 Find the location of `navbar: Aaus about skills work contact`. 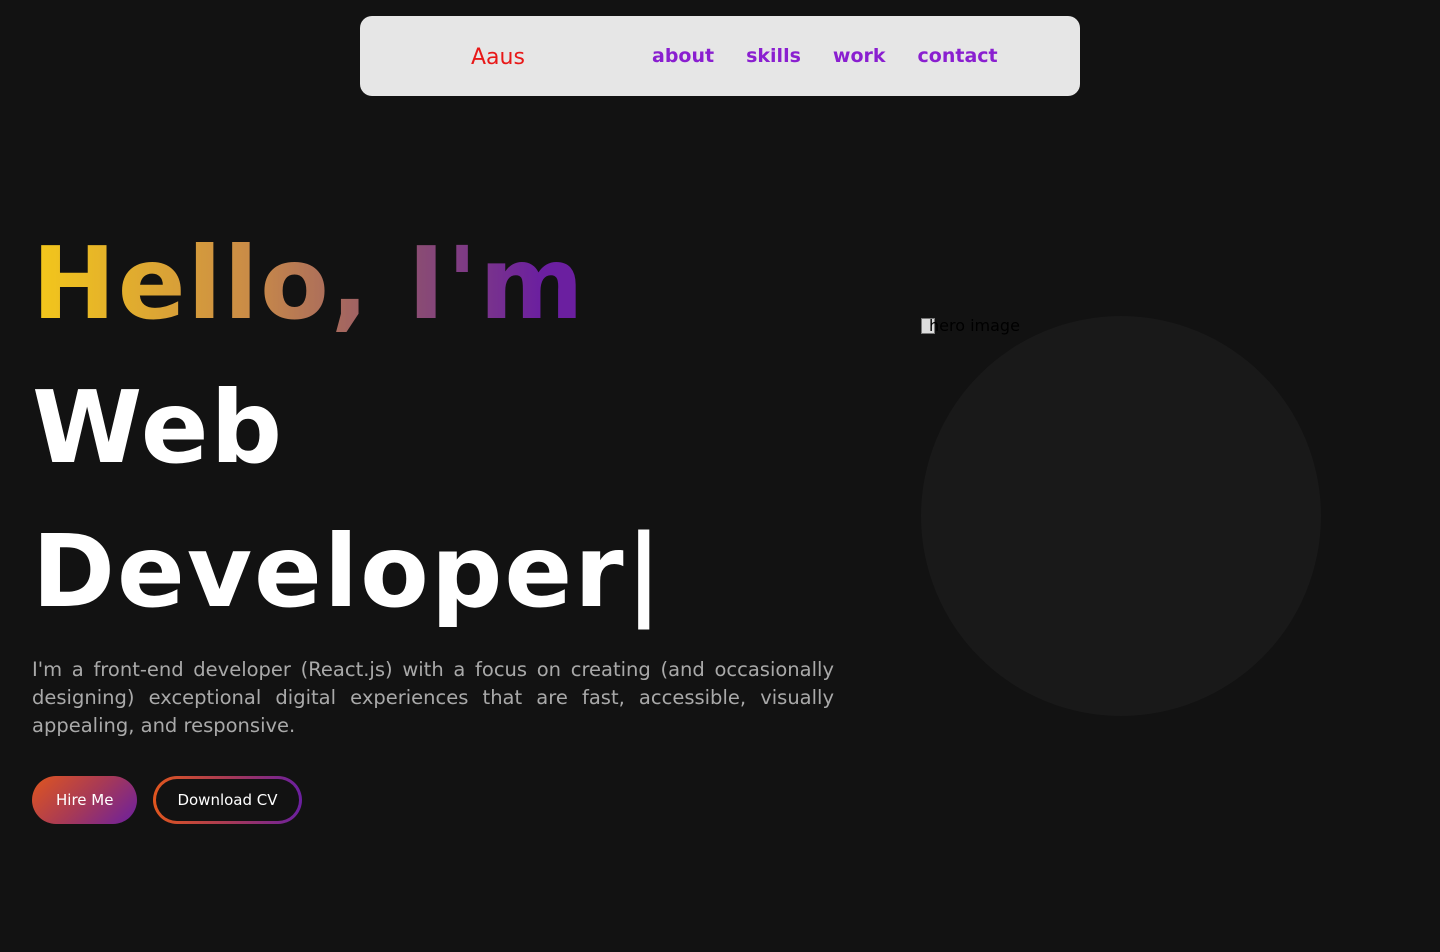

navbar: Aaus about skills work contact is located at coordinates (720, 56).